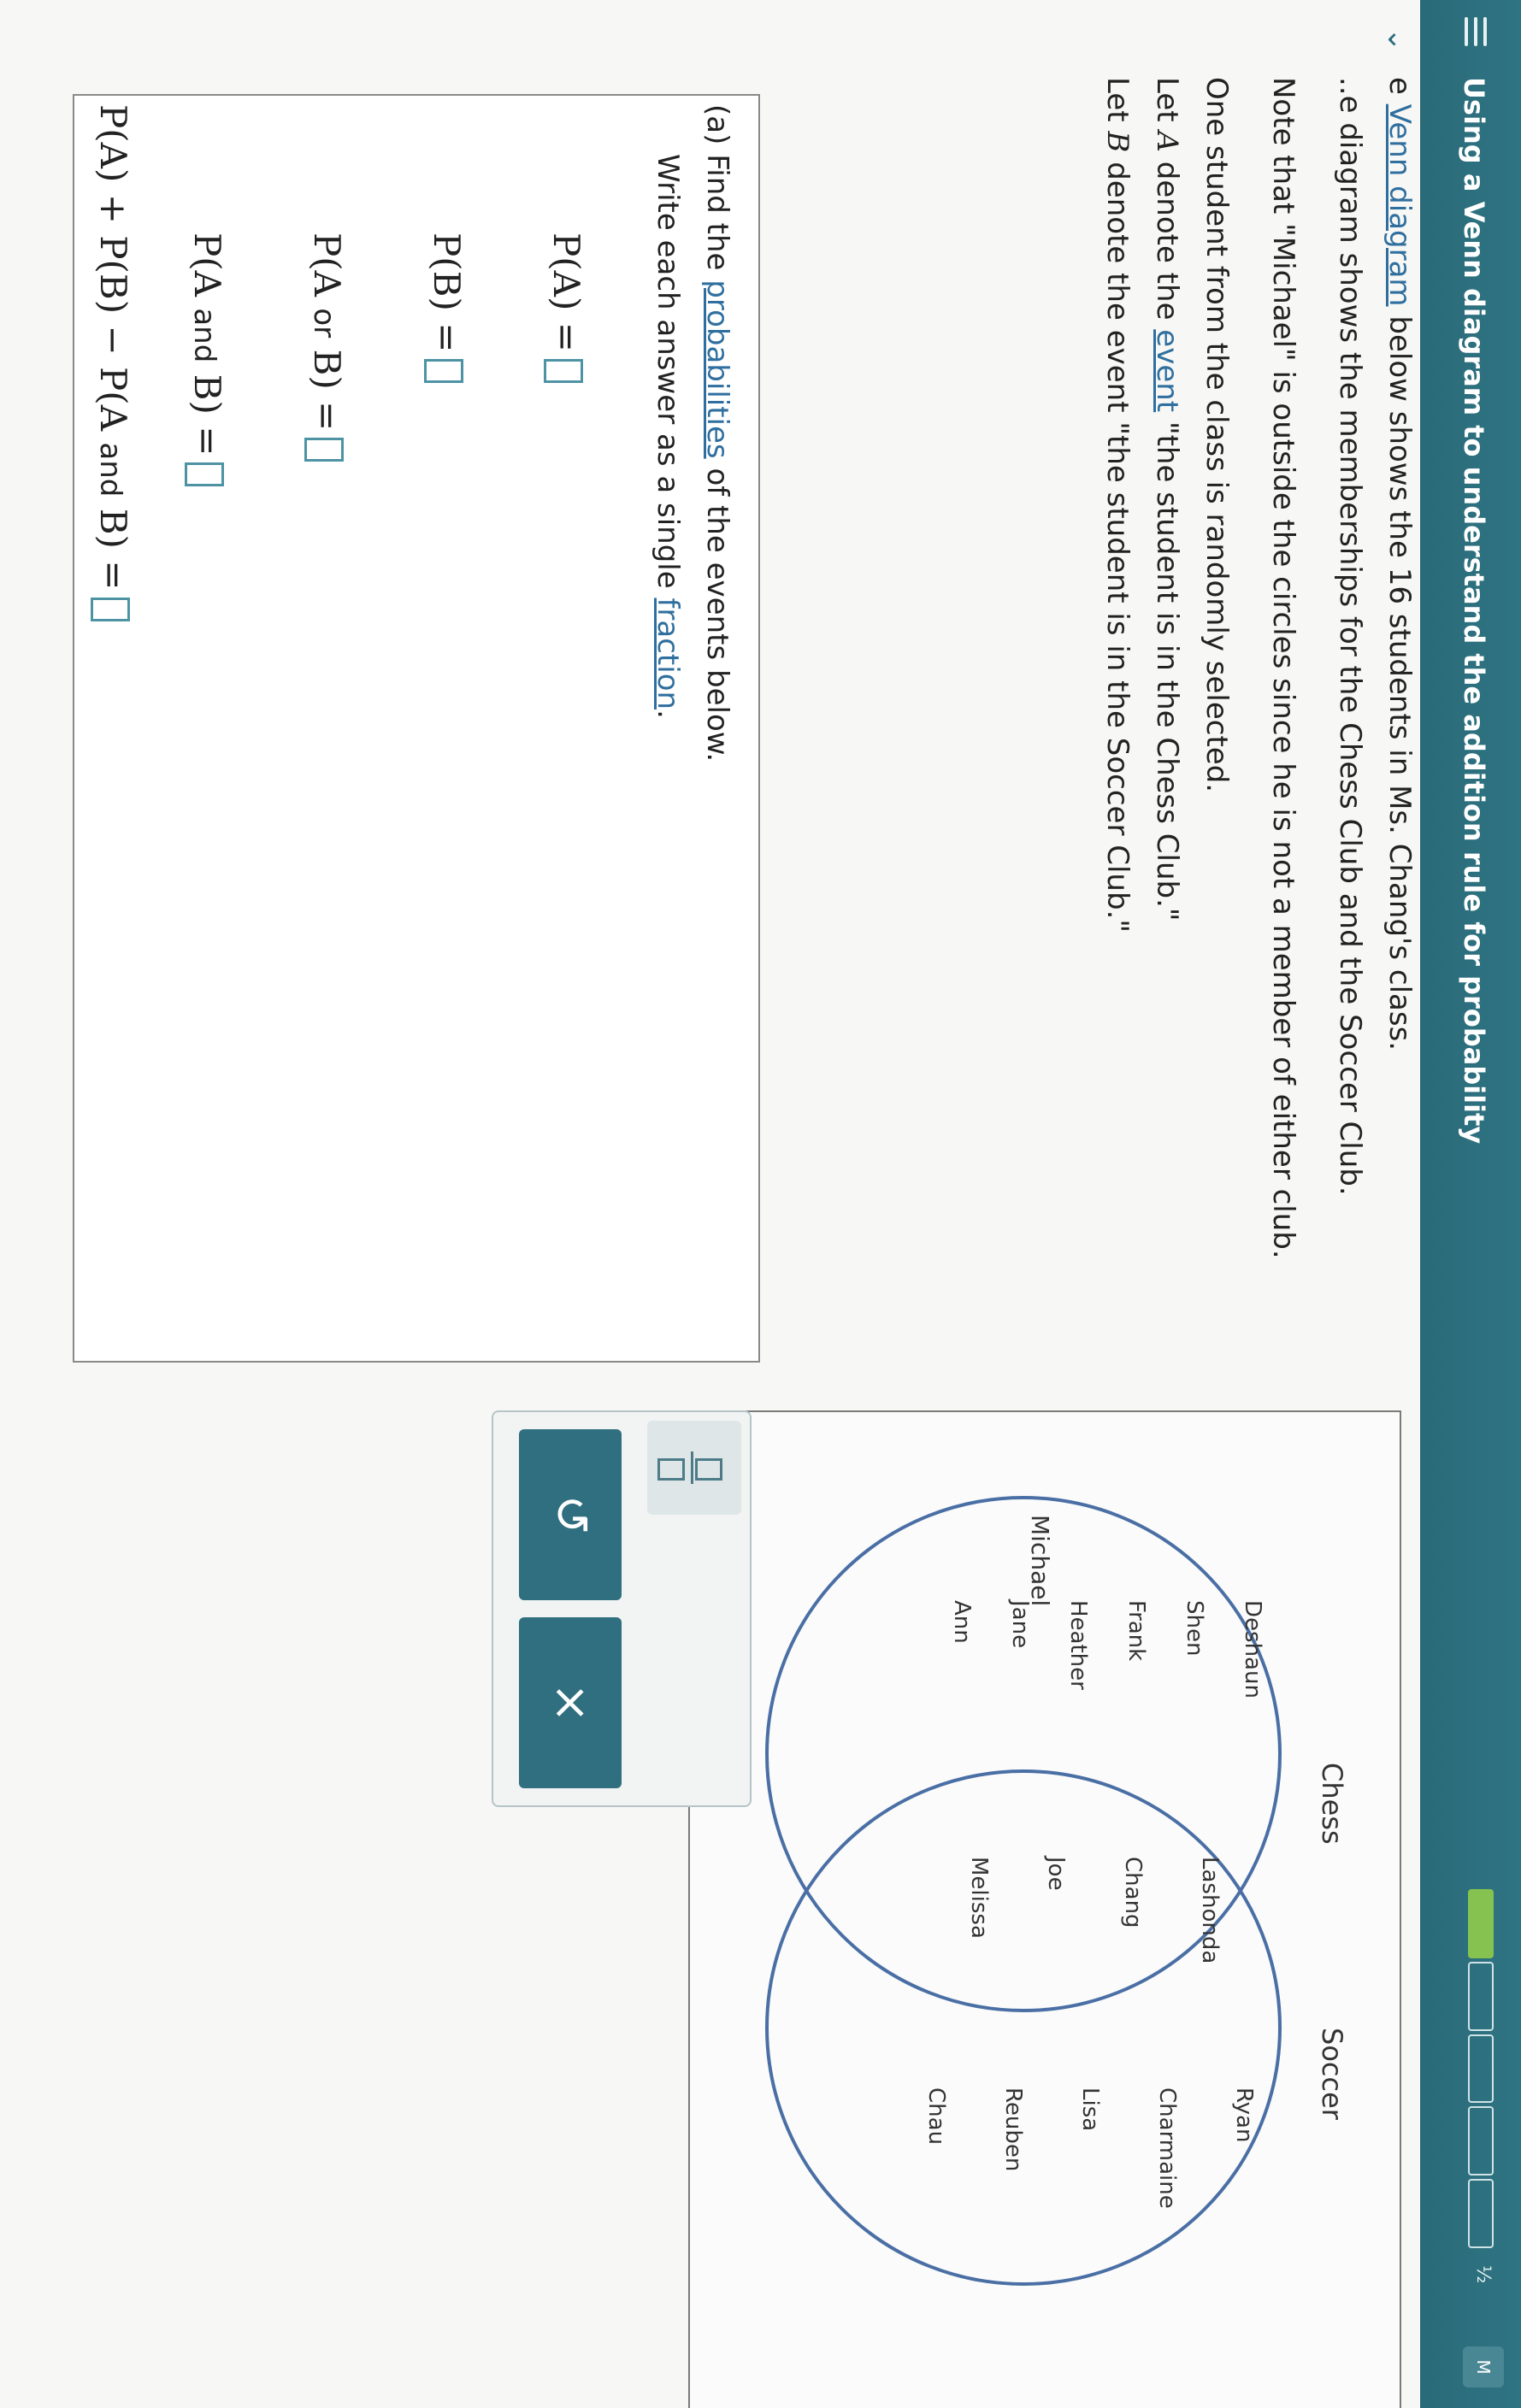 The image size is (1521, 2408). Describe the element at coordinates (443, 371) in the screenshot. I see `answer-input-p-b` at that location.